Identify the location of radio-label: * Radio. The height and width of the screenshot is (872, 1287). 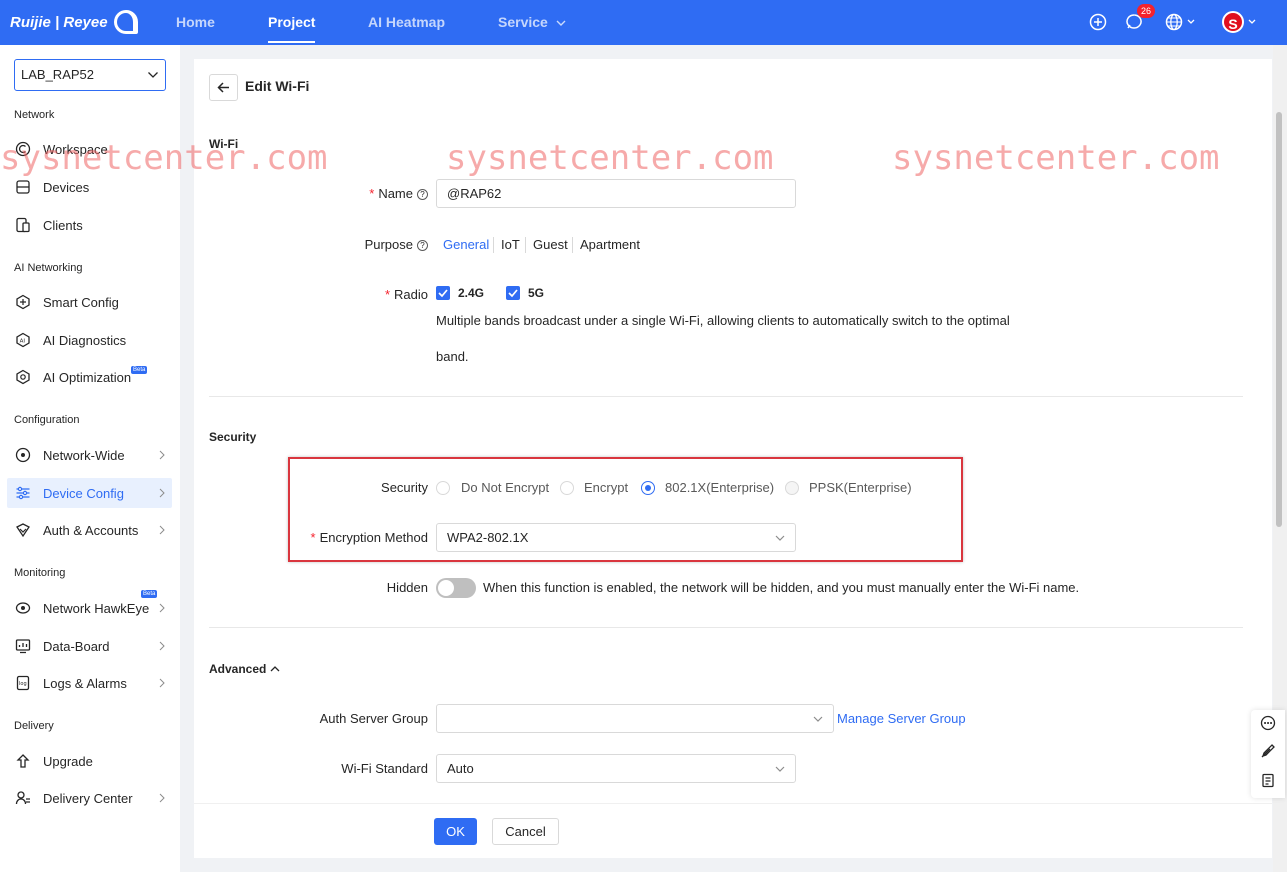
(364, 294).